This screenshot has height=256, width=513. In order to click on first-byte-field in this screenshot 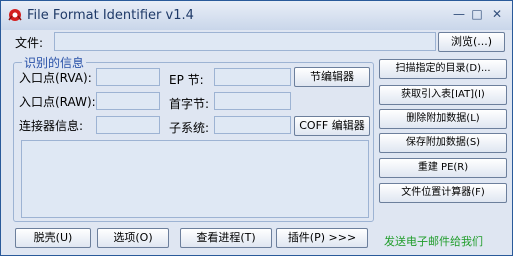, I will do `click(252, 101)`.